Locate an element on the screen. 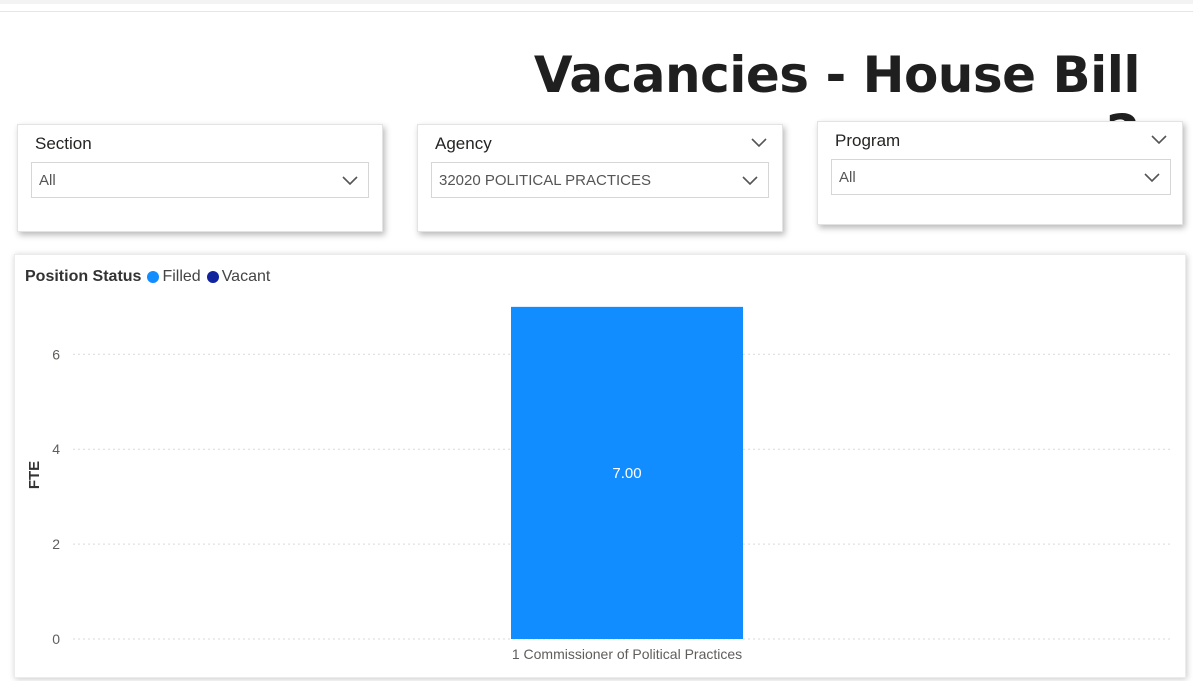  agency-slicer-label: Agency is located at coordinates (463, 143).